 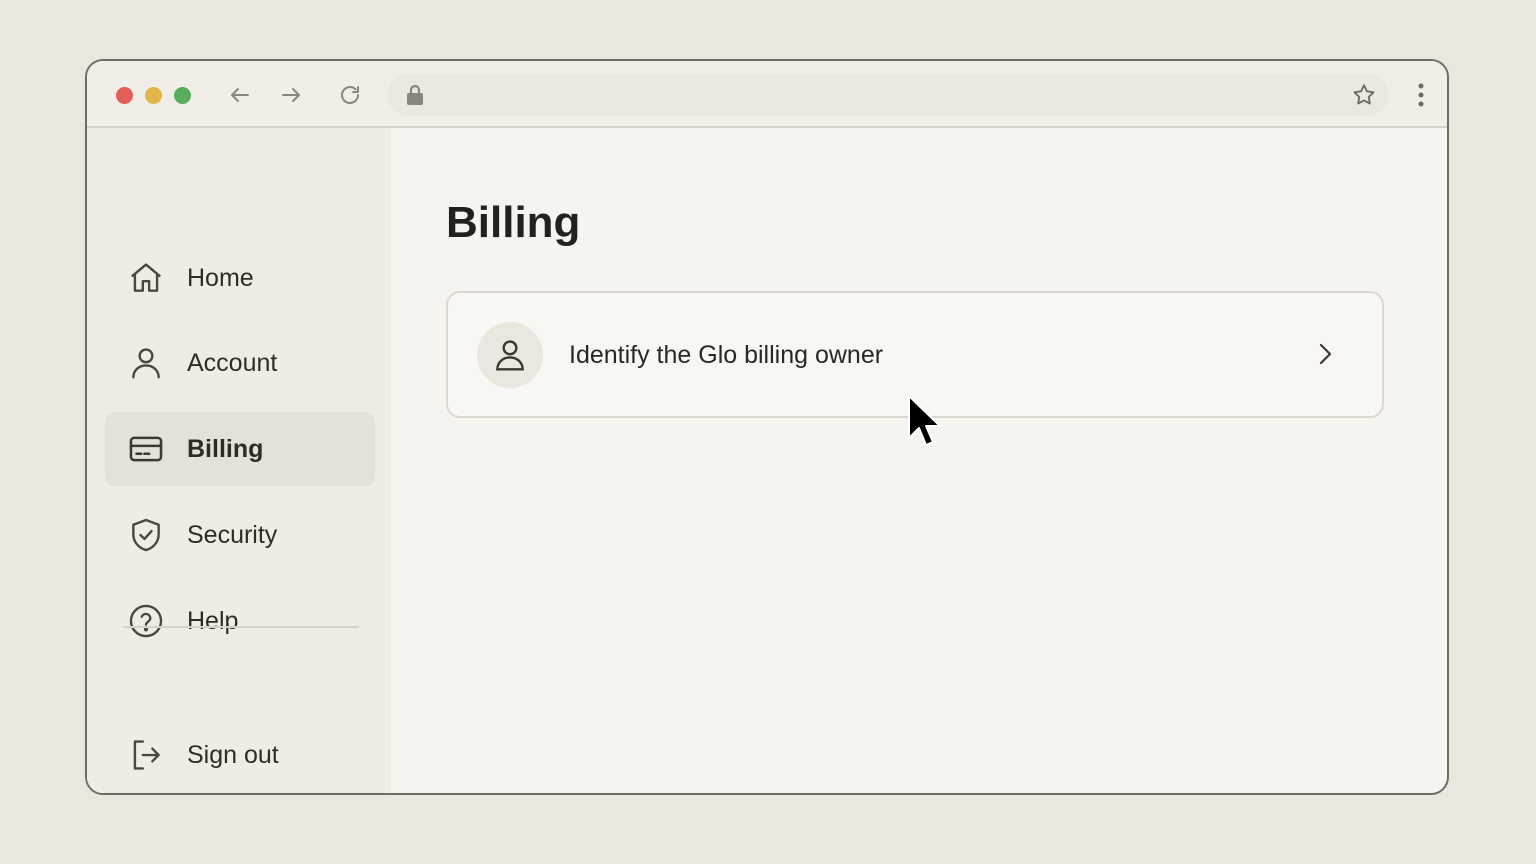 What do you see at coordinates (146, 535) in the screenshot?
I see `shield-check-icon` at bounding box center [146, 535].